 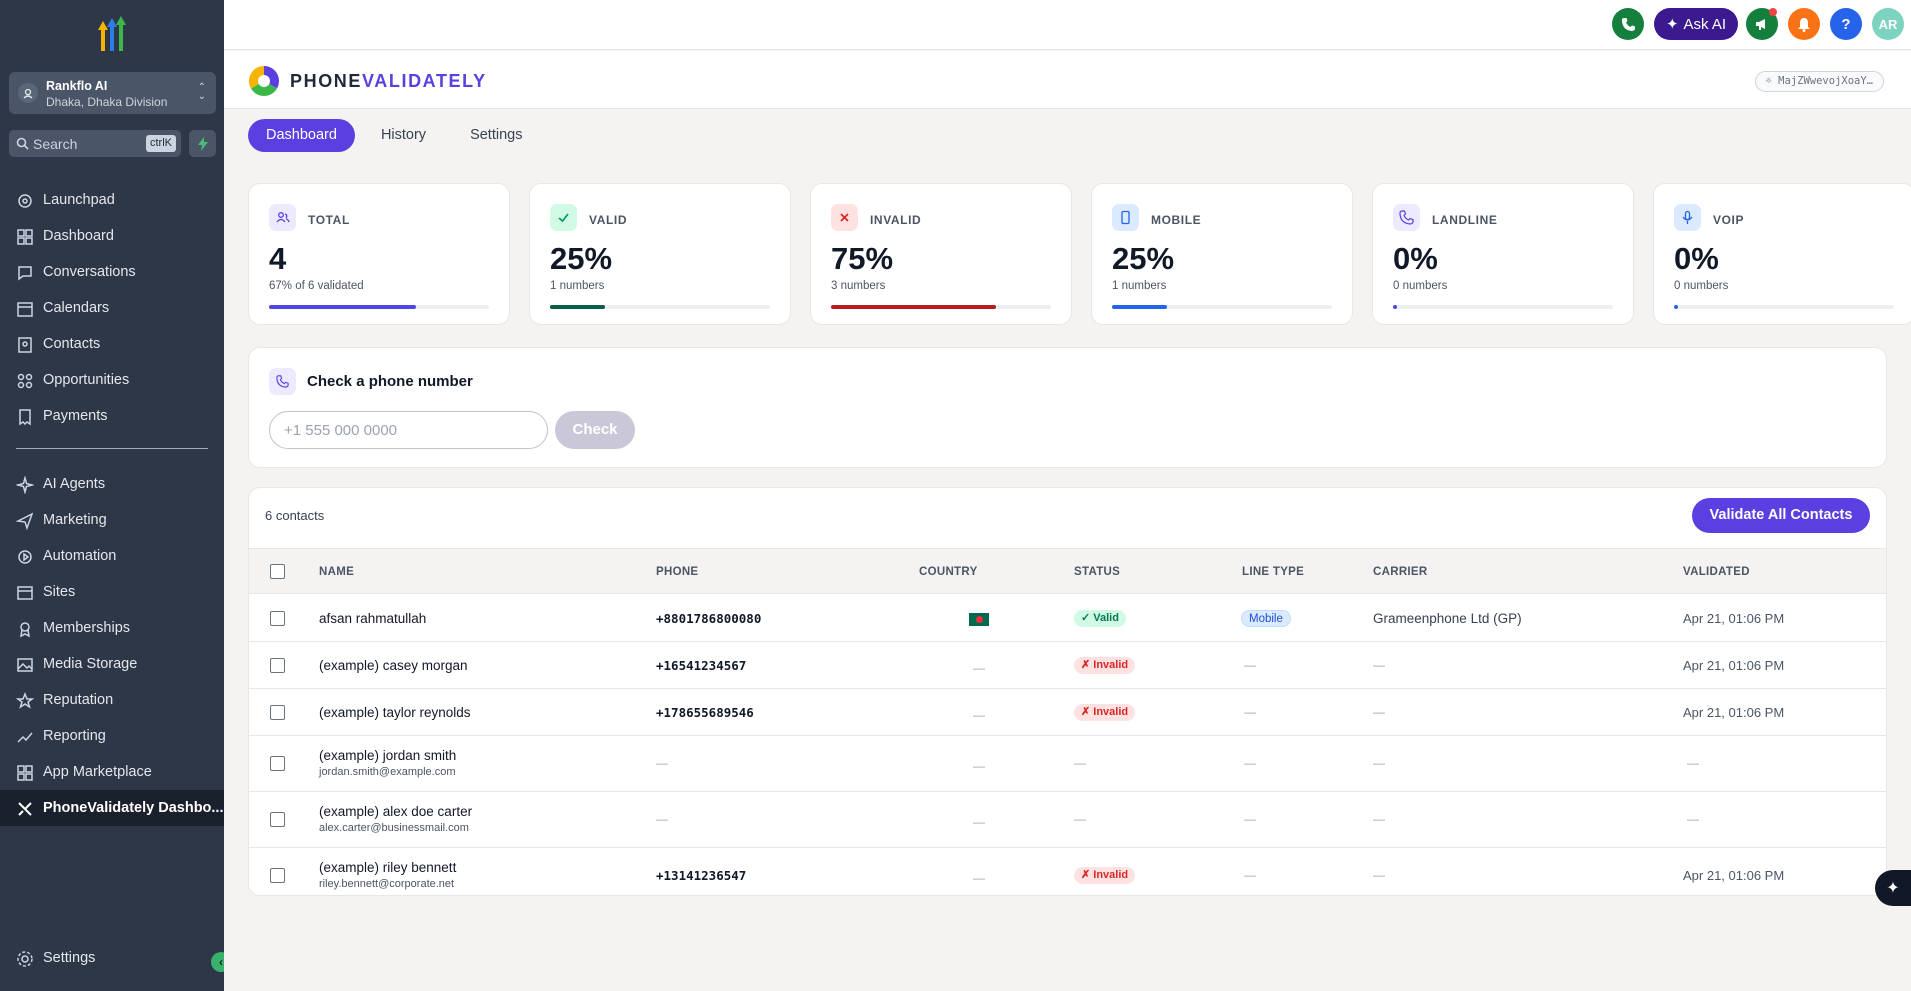 What do you see at coordinates (112, 308) in the screenshot?
I see `sidebar-item-calendars: Calendars` at bounding box center [112, 308].